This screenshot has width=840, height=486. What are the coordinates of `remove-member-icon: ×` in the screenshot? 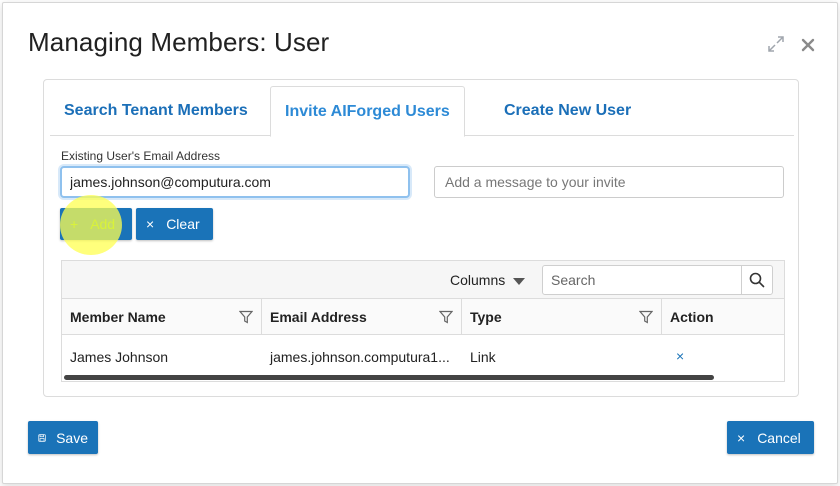 It's located at (683, 356).